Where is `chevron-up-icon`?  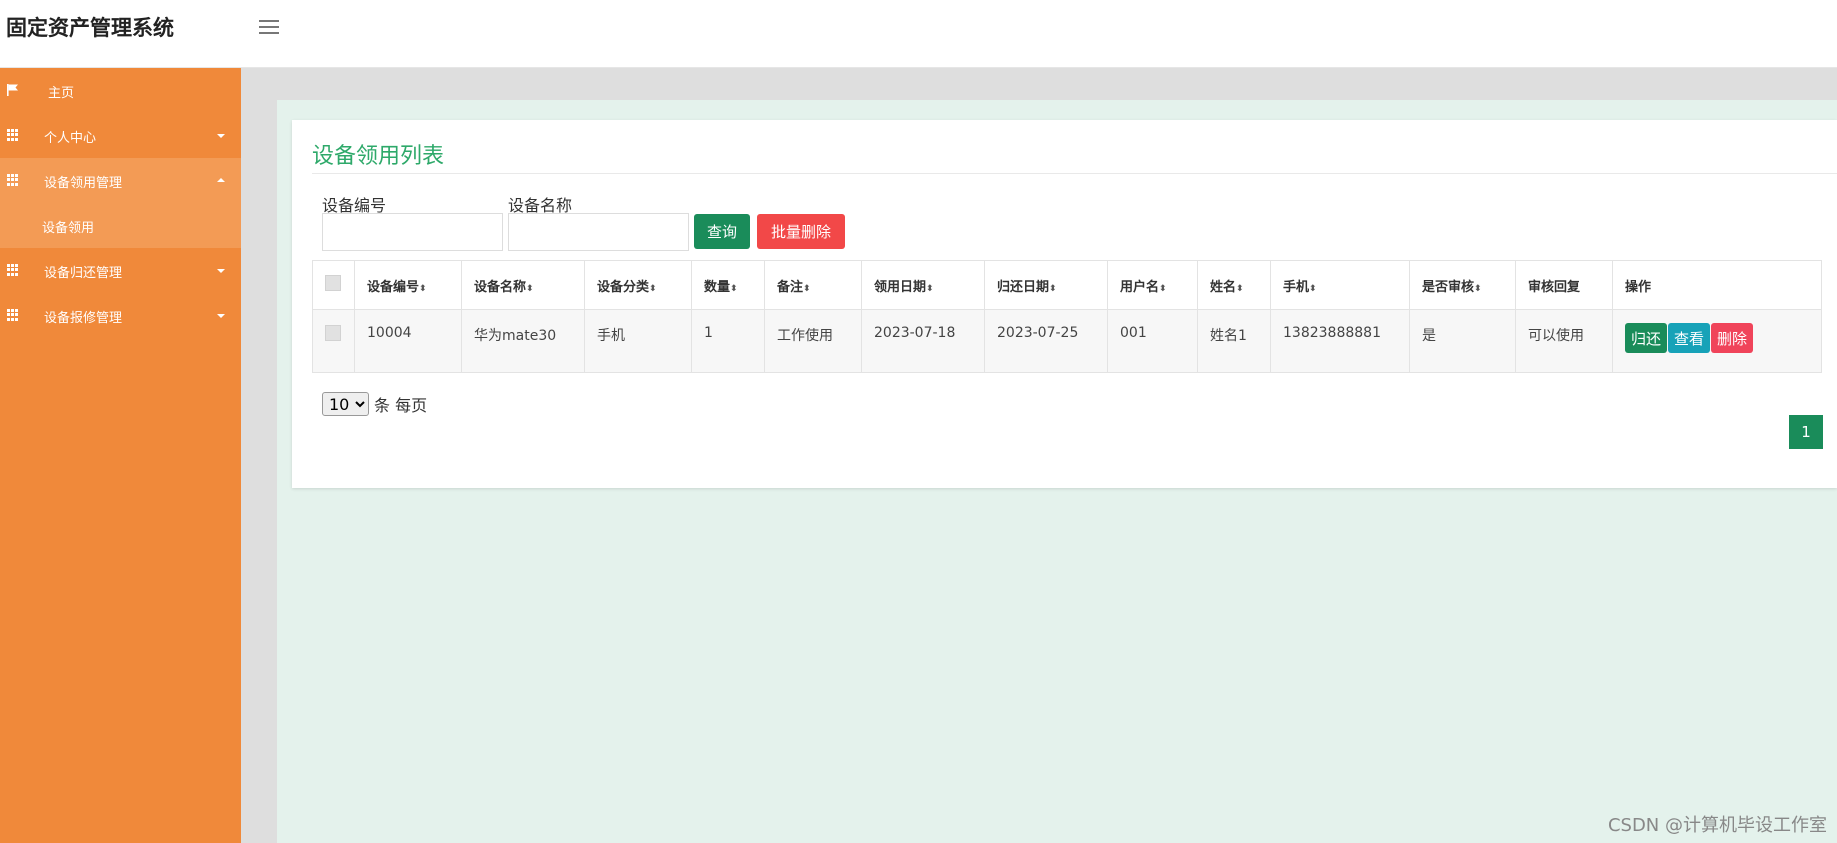 chevron-up-icon is located at coordinates (221, 180).